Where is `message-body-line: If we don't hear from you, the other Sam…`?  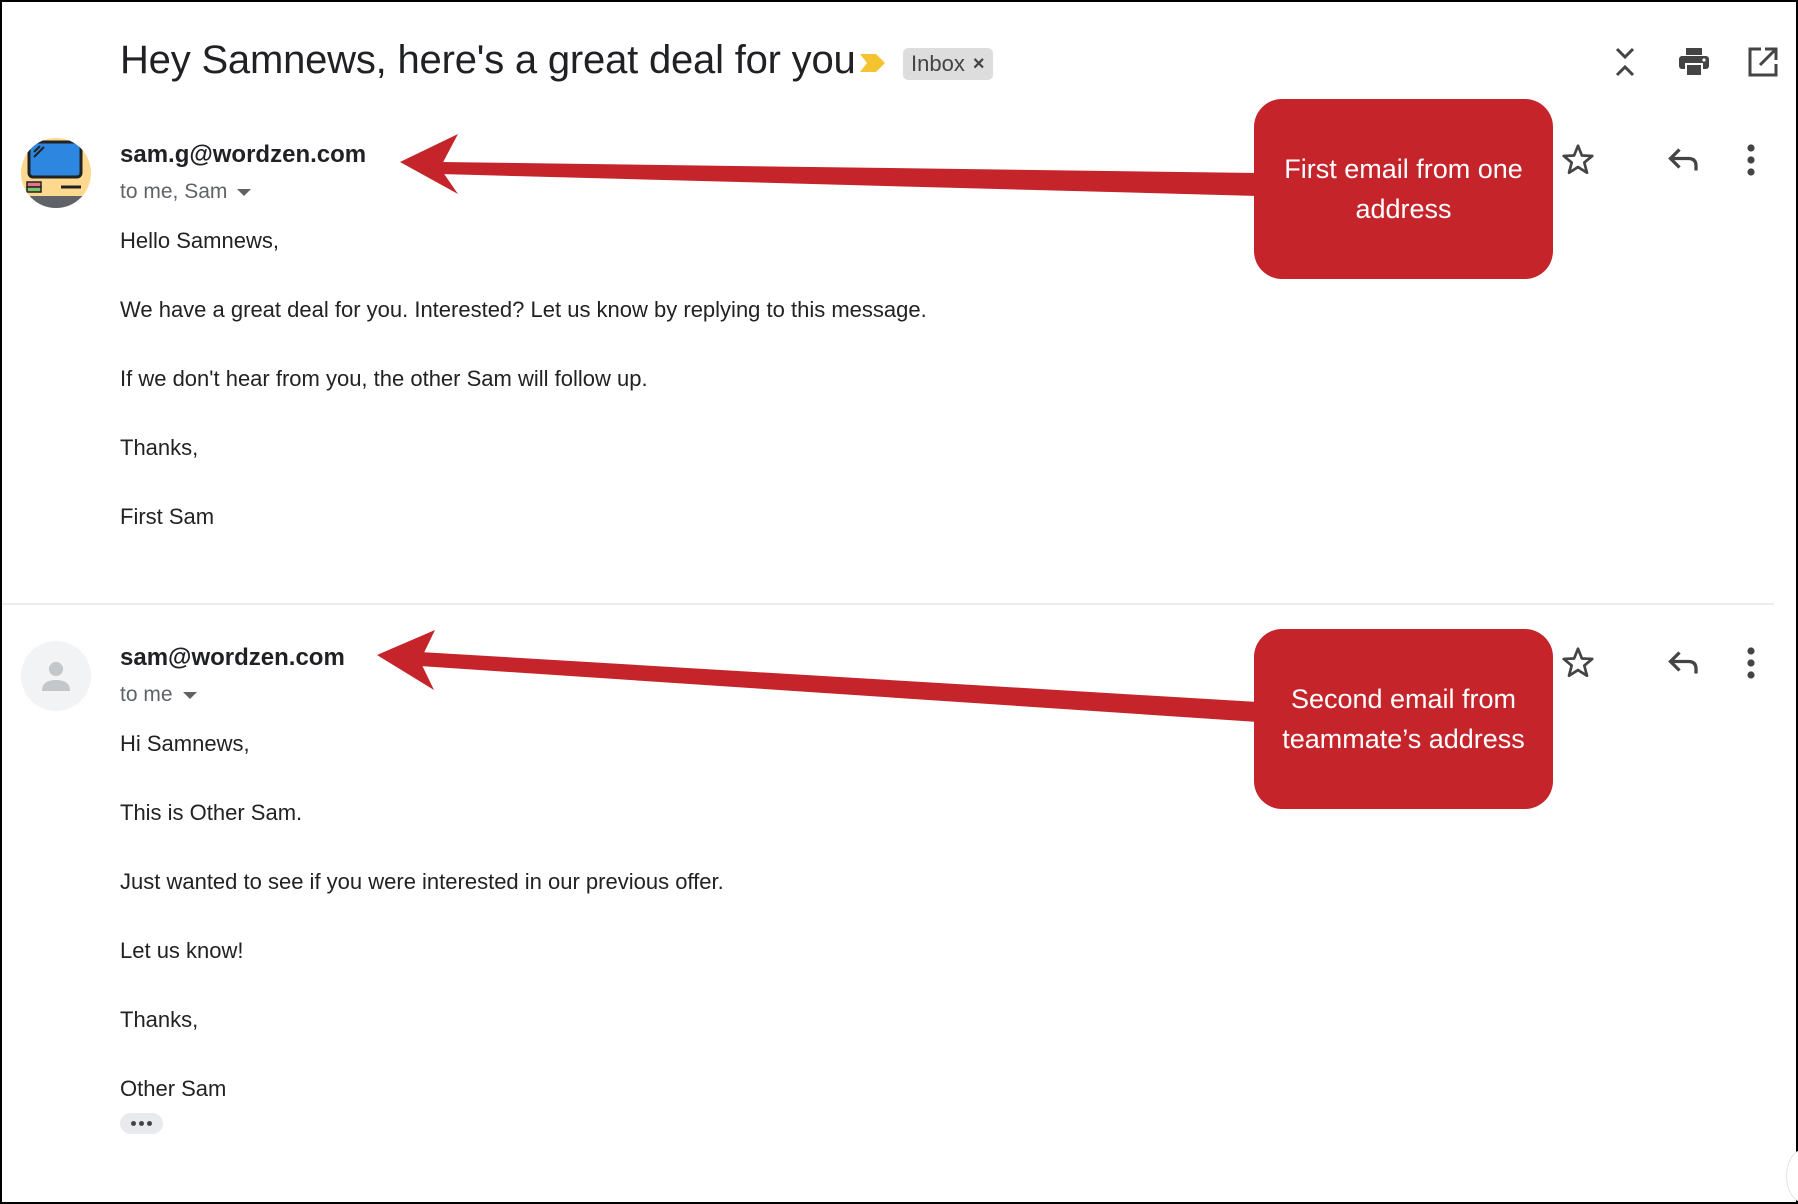 message-body-line: If we don't hear from you, the other Sam… is located at coordinates (384, 378).